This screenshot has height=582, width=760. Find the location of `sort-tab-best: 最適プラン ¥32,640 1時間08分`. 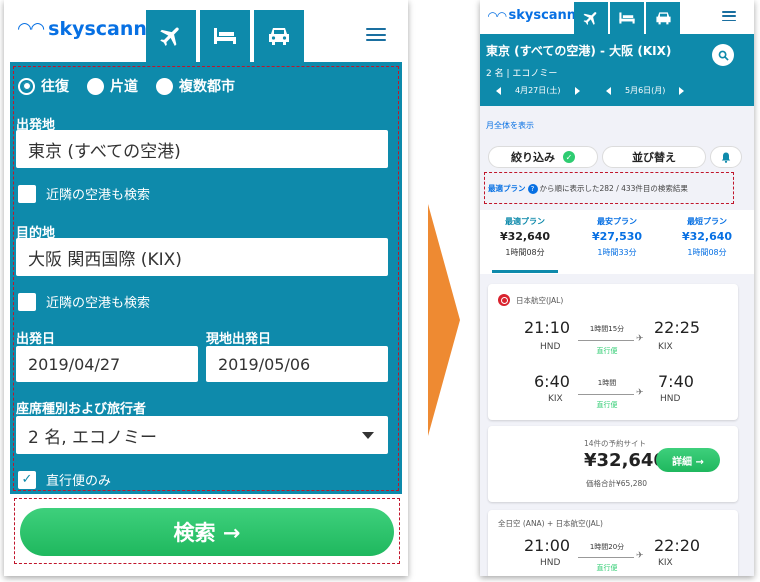

sort-tab-best: 最適プラン ¥32,640 1時間08分 is located at coordinates (525, 237).